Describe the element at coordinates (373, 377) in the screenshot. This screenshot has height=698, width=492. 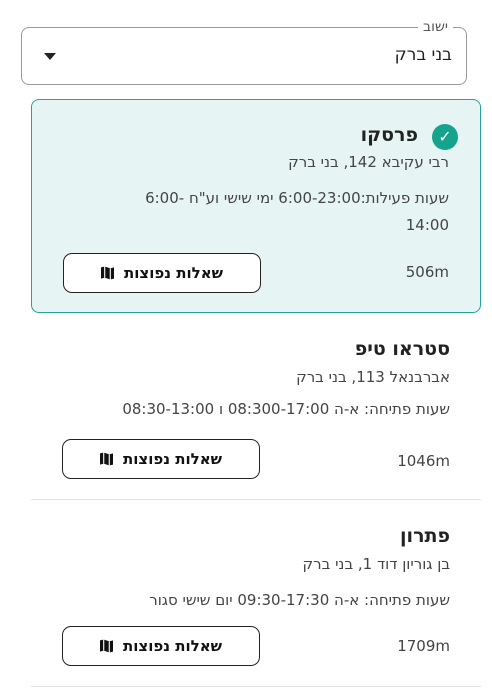
I see `store-address: אברבנאל 113, בני ברק` at that location.